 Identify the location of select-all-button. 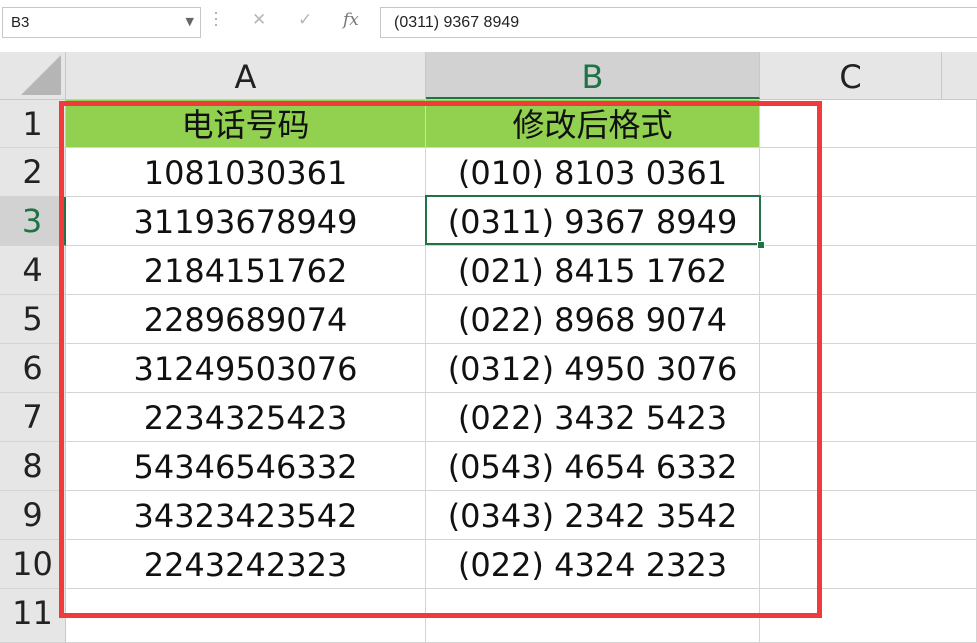
(33, 75).